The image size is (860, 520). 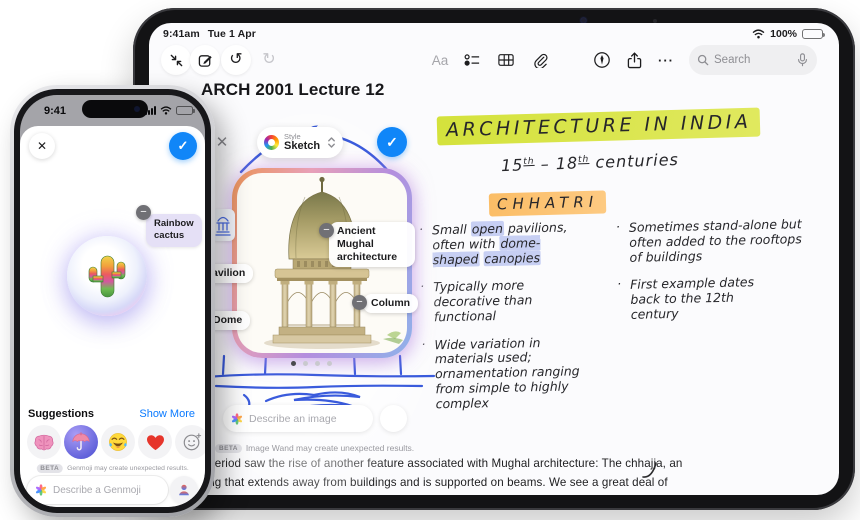 What do you see at coordinates (472, 60) in the screenshot?
I see `checklist-button` at bounding box center [472, 60].